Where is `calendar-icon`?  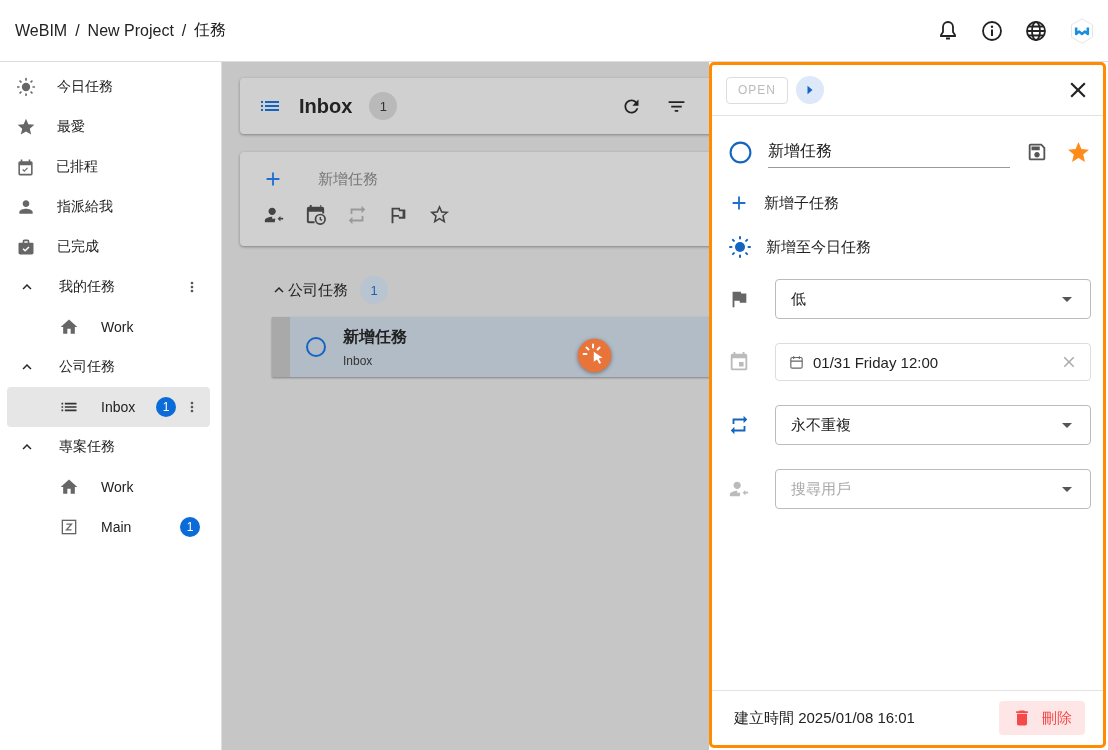 calendar-icon is located at coordinates (796, 362).